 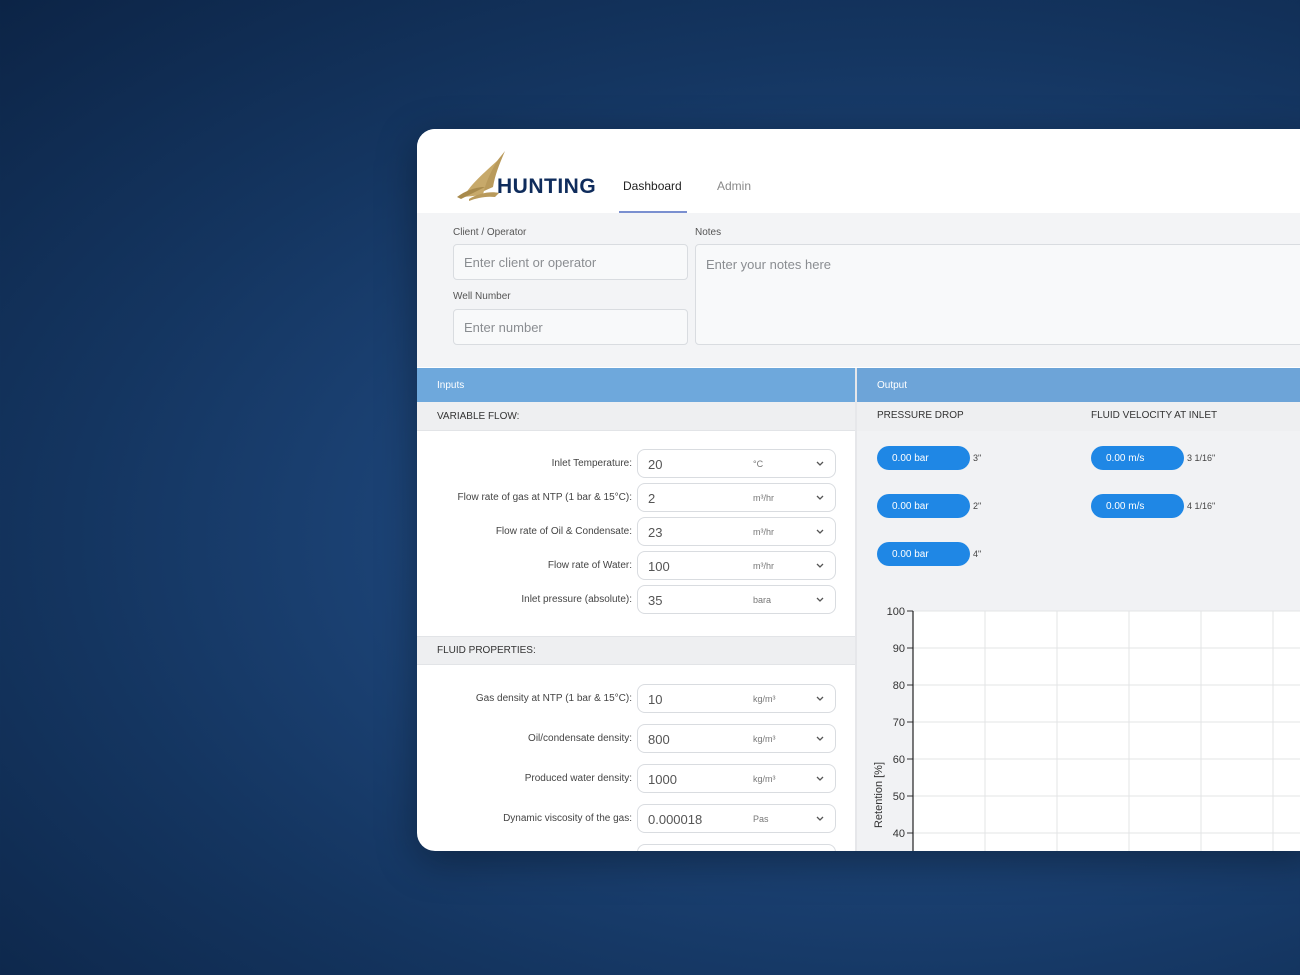 What do you see at coordinates (662, 779) in the screenshot?
I see `field-value: 1000` at bounding box center [662, 779].